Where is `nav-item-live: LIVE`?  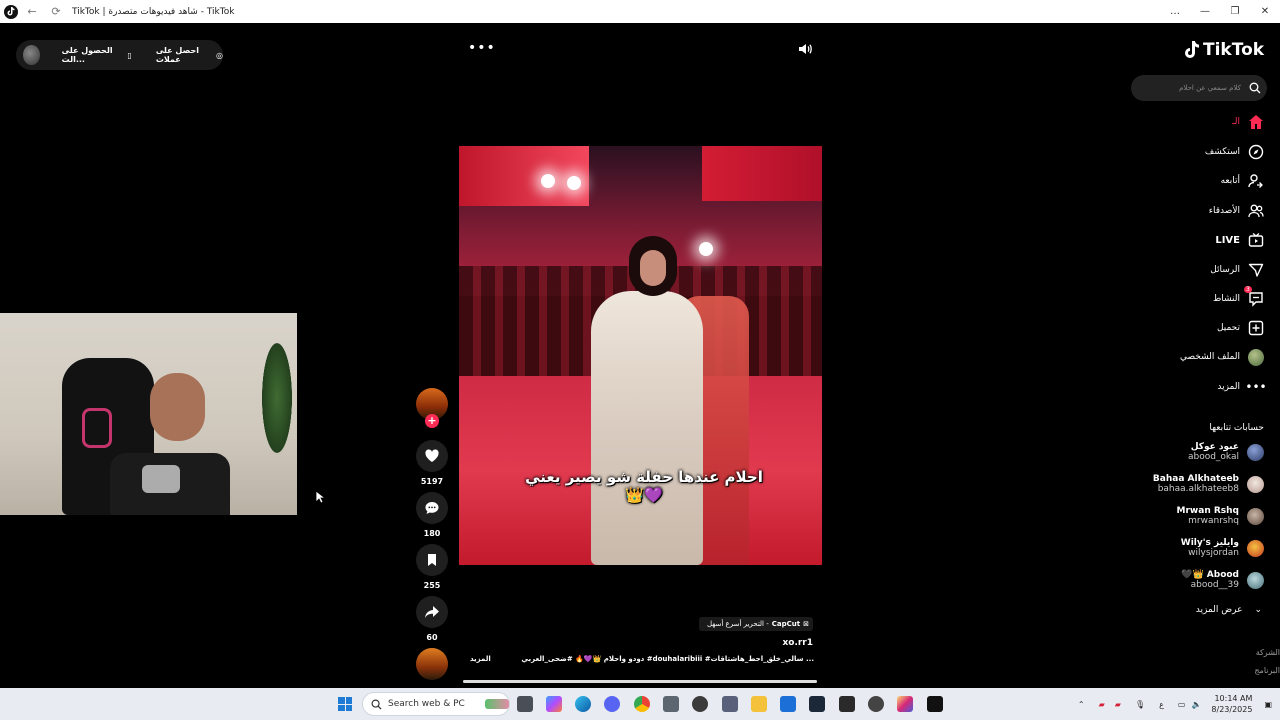
nav-item-live: LIVE is located at coordinates (1239, 240).